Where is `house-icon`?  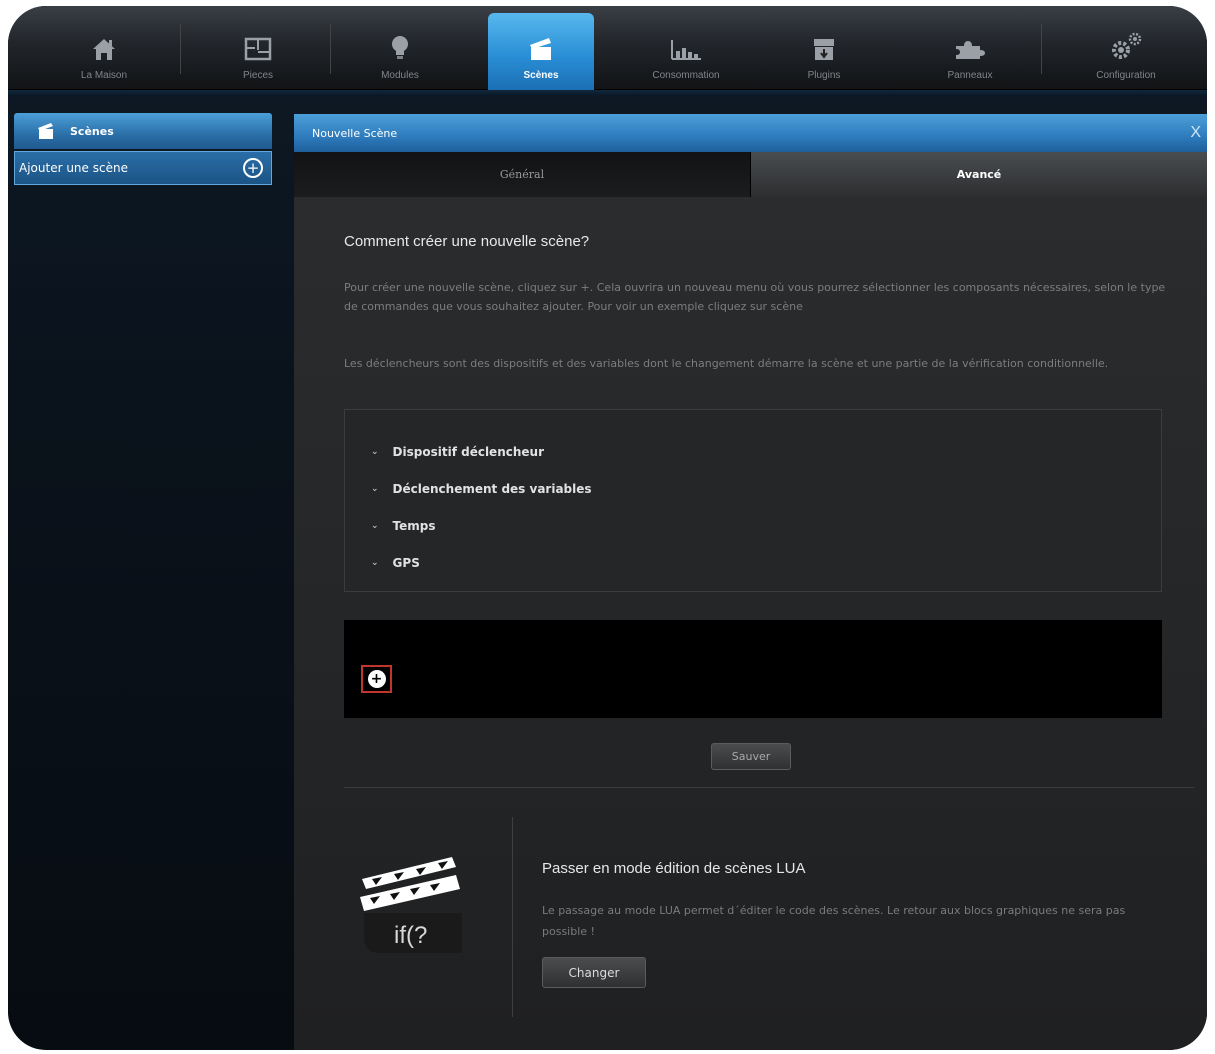 house-icon is located at coordinates (104, 49).